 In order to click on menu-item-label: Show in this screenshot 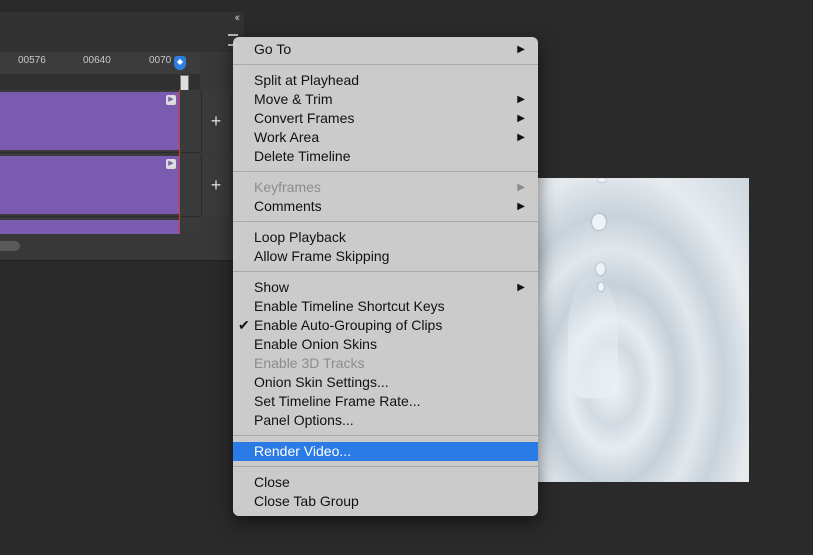, I will do `click(272, 287)`.